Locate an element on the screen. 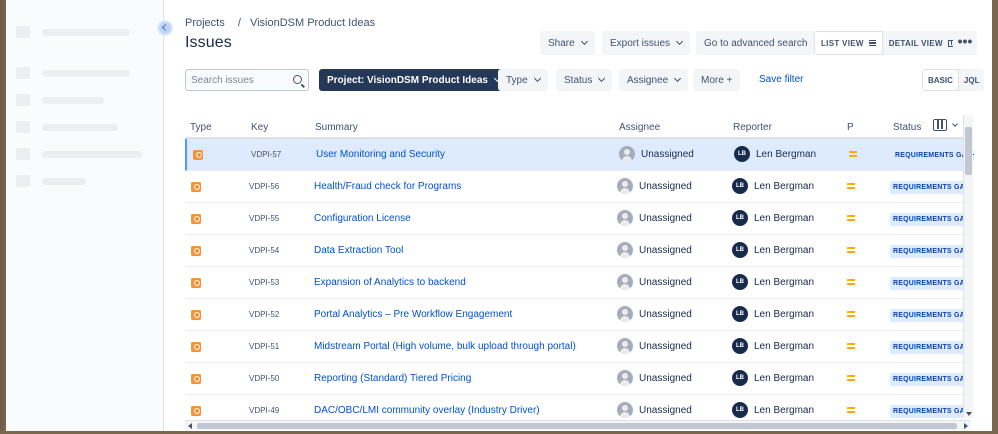 Image resolution: width=998 pixels, height=434 pixels. issue-summary-link: User Monitoring and Security is located at coordinates (380, 154).